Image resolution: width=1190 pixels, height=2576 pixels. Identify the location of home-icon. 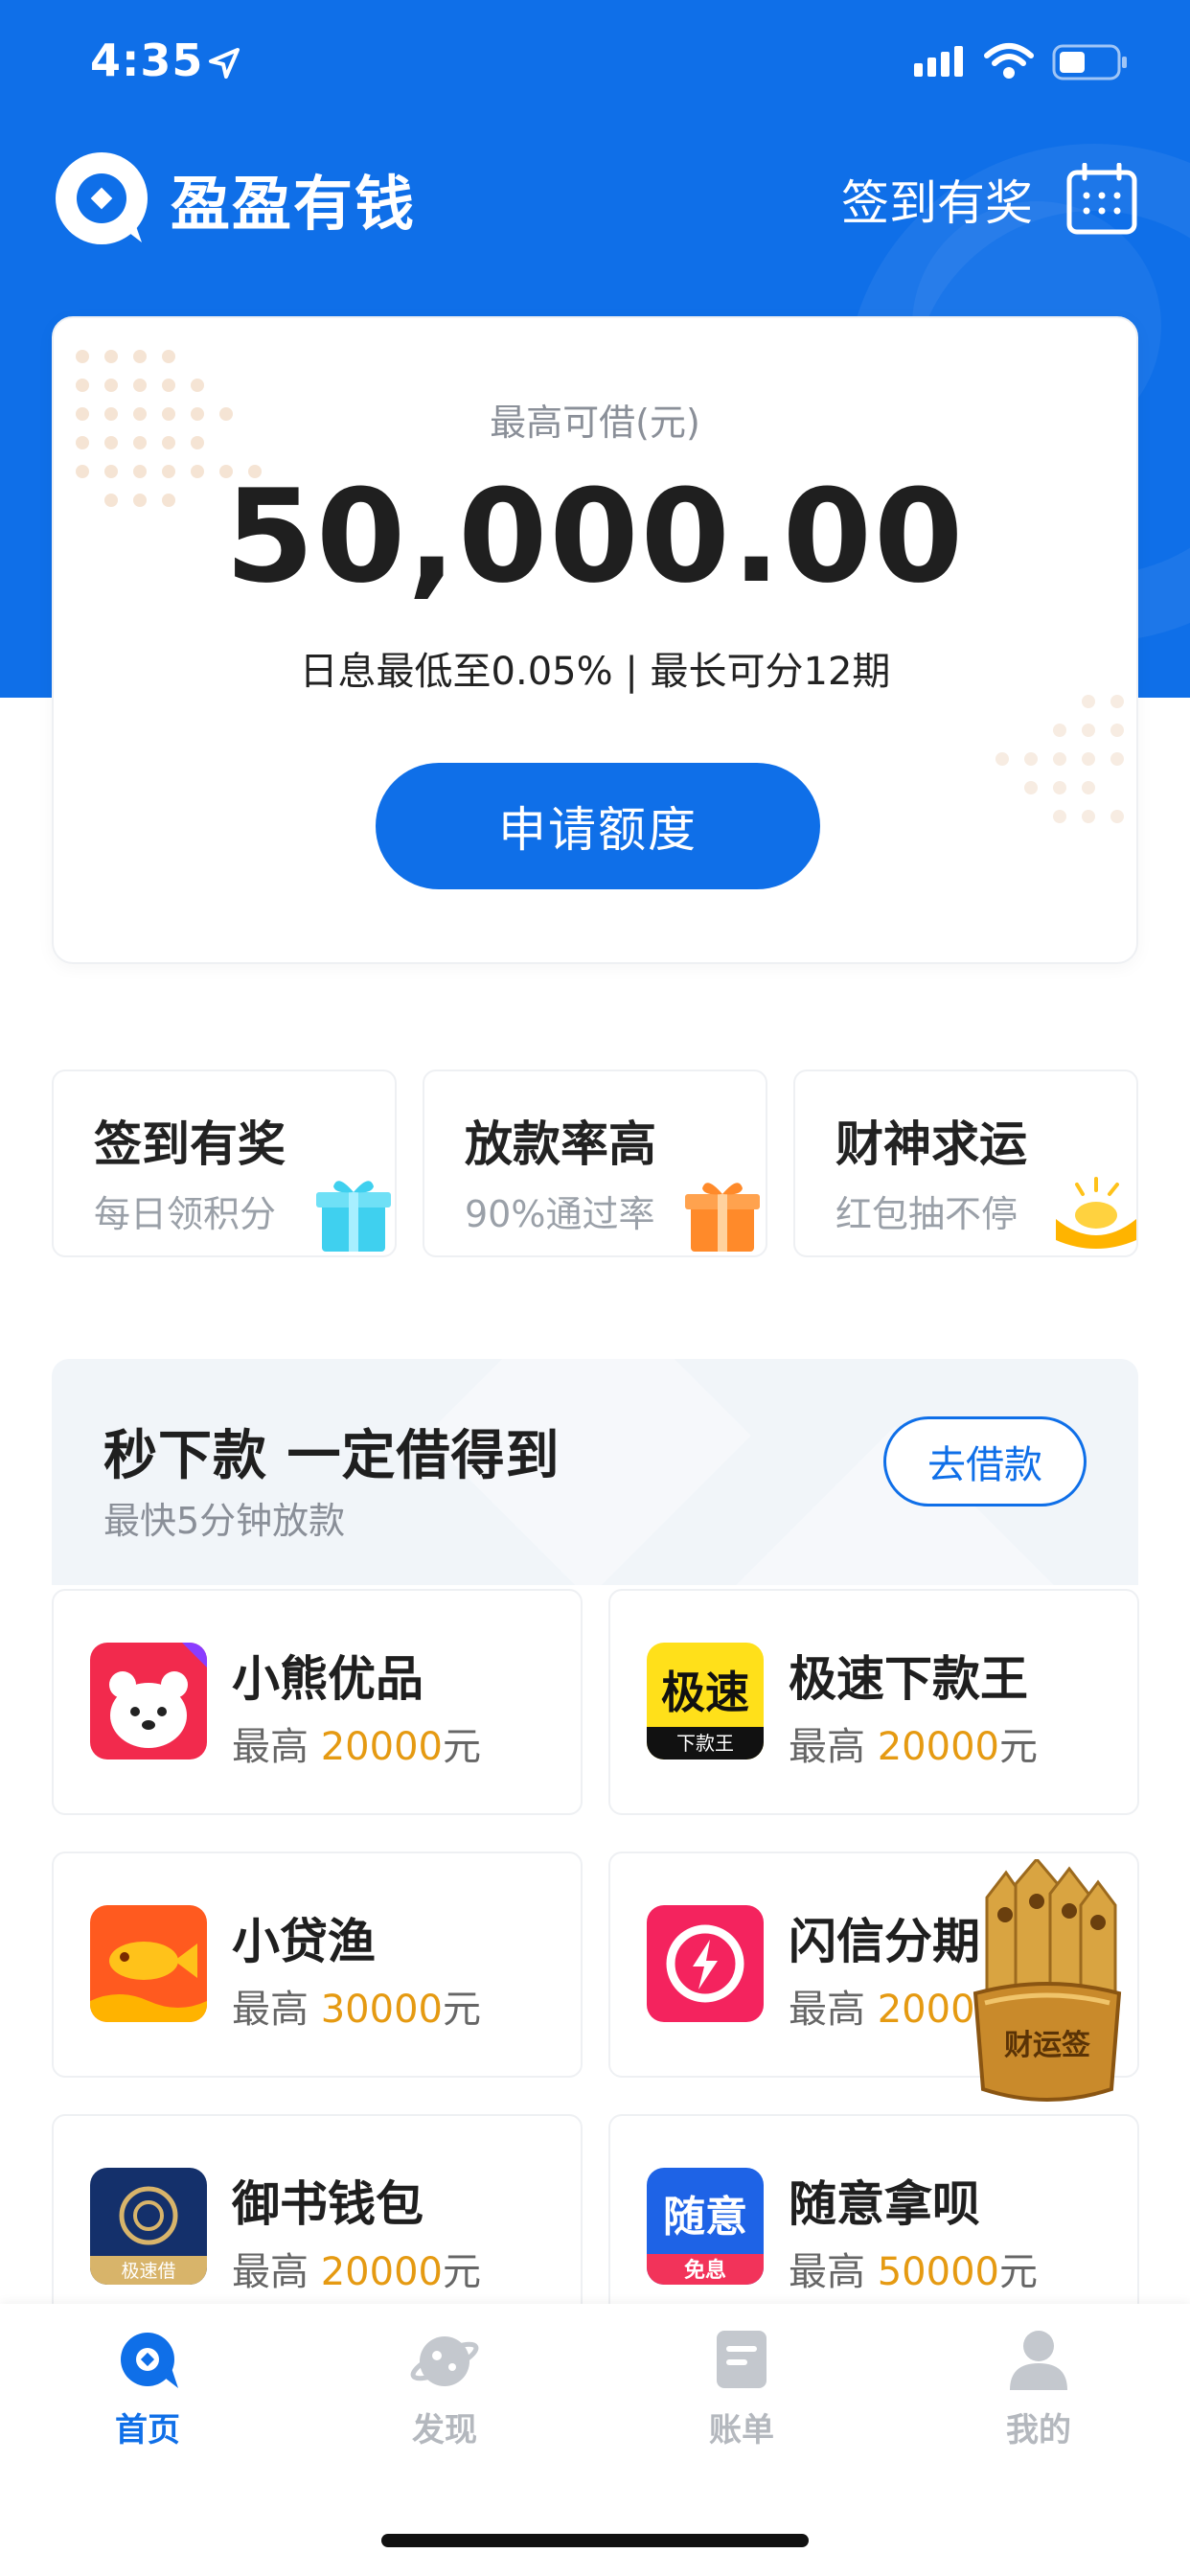
(150, 2360).